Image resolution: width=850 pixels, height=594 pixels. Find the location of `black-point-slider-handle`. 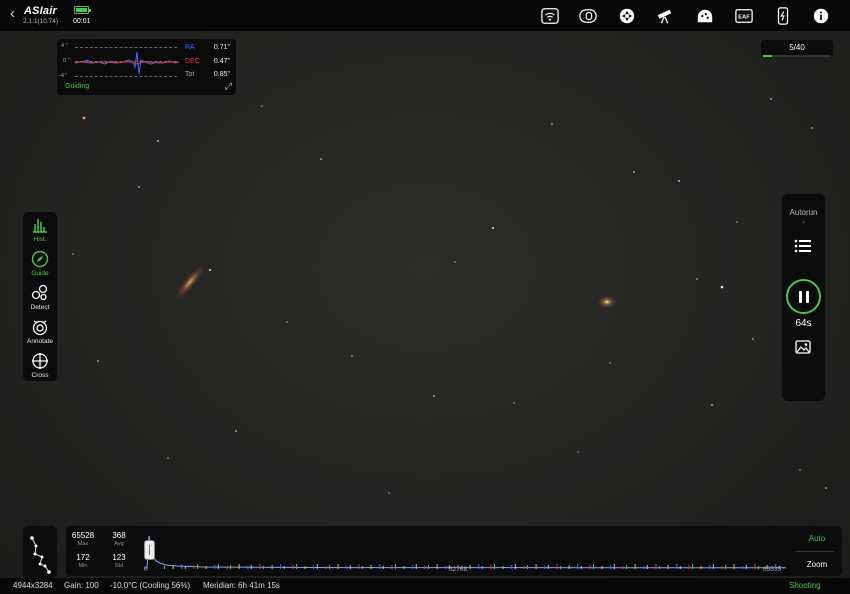

black-point-slider-handle is located at coordinates (149, 550).